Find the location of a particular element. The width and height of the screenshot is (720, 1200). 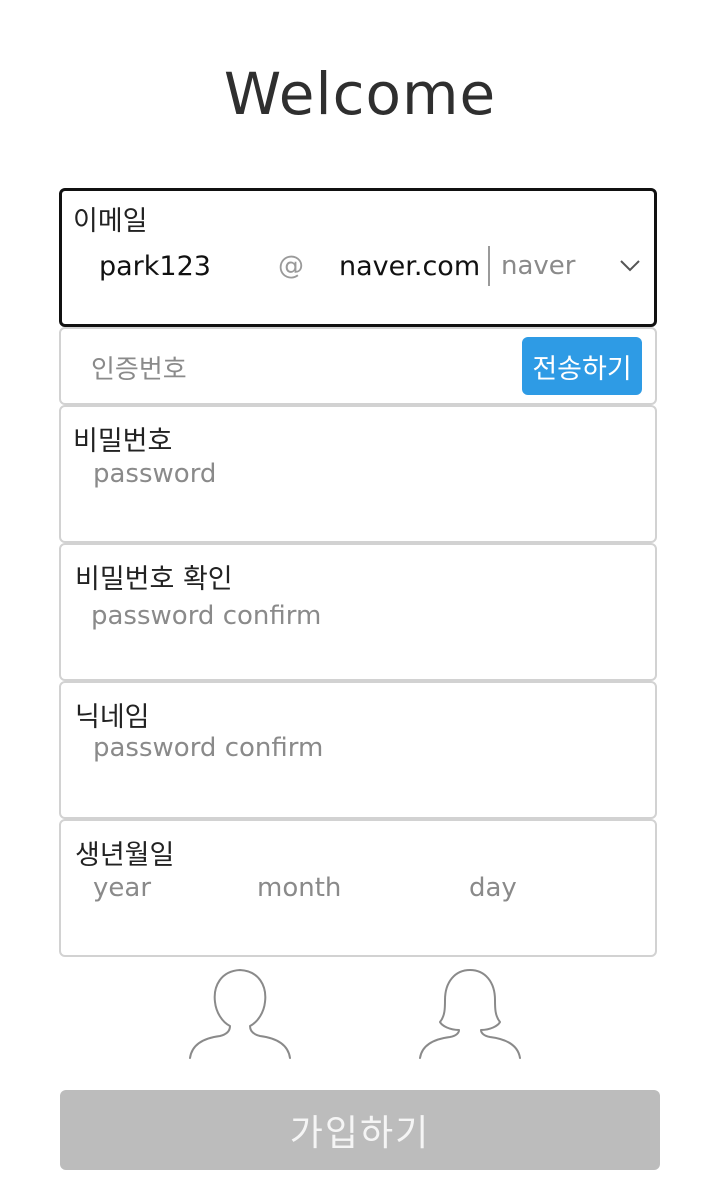

password-input: password is located at coordinates (154, 474).